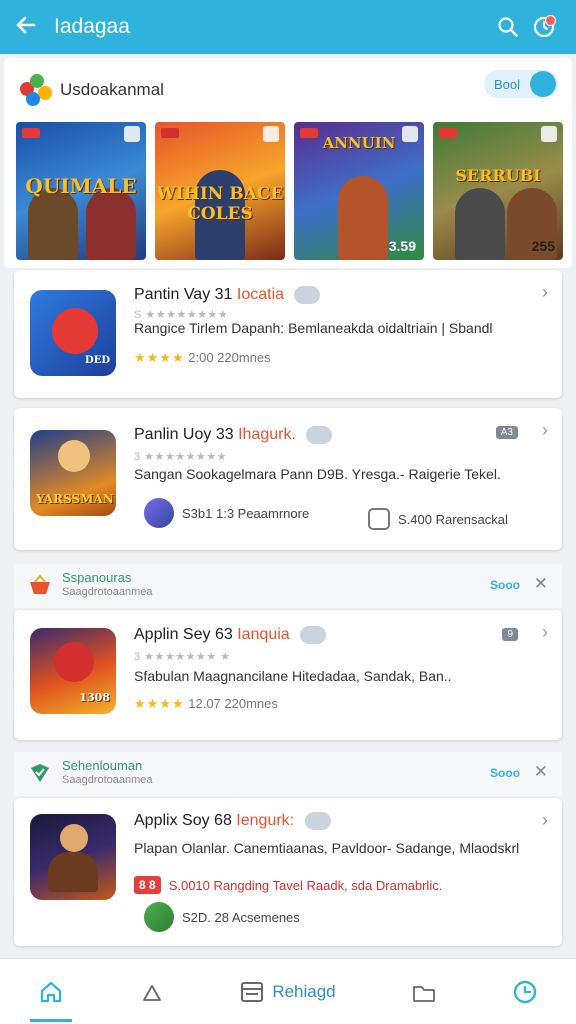 This screenshot has width=576, height=1024. What do you see at coordinates (507, 84) in the screenshot?
I see `toggle-label: Bool` at bounding box center [507, 84].